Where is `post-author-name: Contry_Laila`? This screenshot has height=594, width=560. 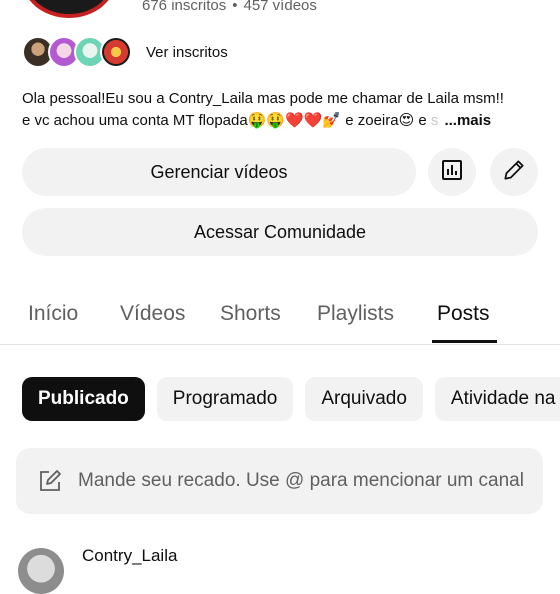
post-author-name: Contry_Laila is located at coordinates (129, 556).